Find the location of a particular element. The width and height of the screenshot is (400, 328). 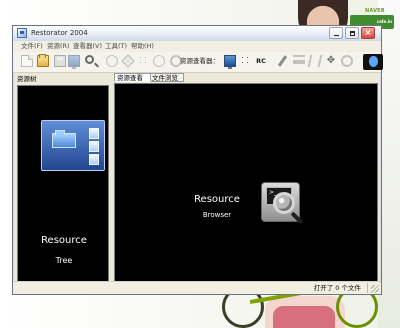

network-button is located at coordinates (144, 61).